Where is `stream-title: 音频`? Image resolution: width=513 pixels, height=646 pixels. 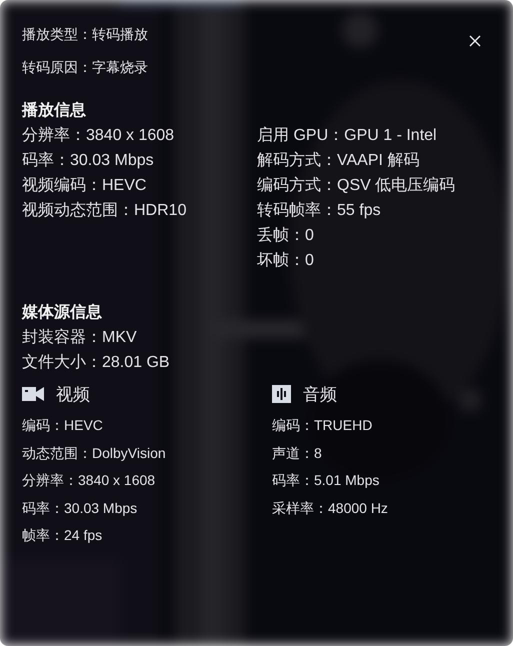 stream-title: 音频 is located at coordinates (320, 395).